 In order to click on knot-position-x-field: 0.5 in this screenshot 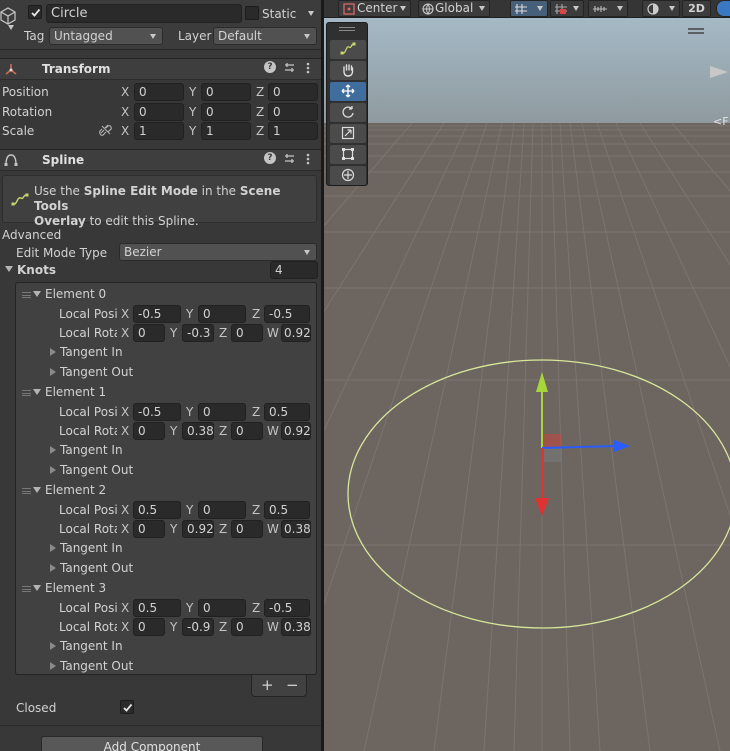, I will do `click(157, 608)`.